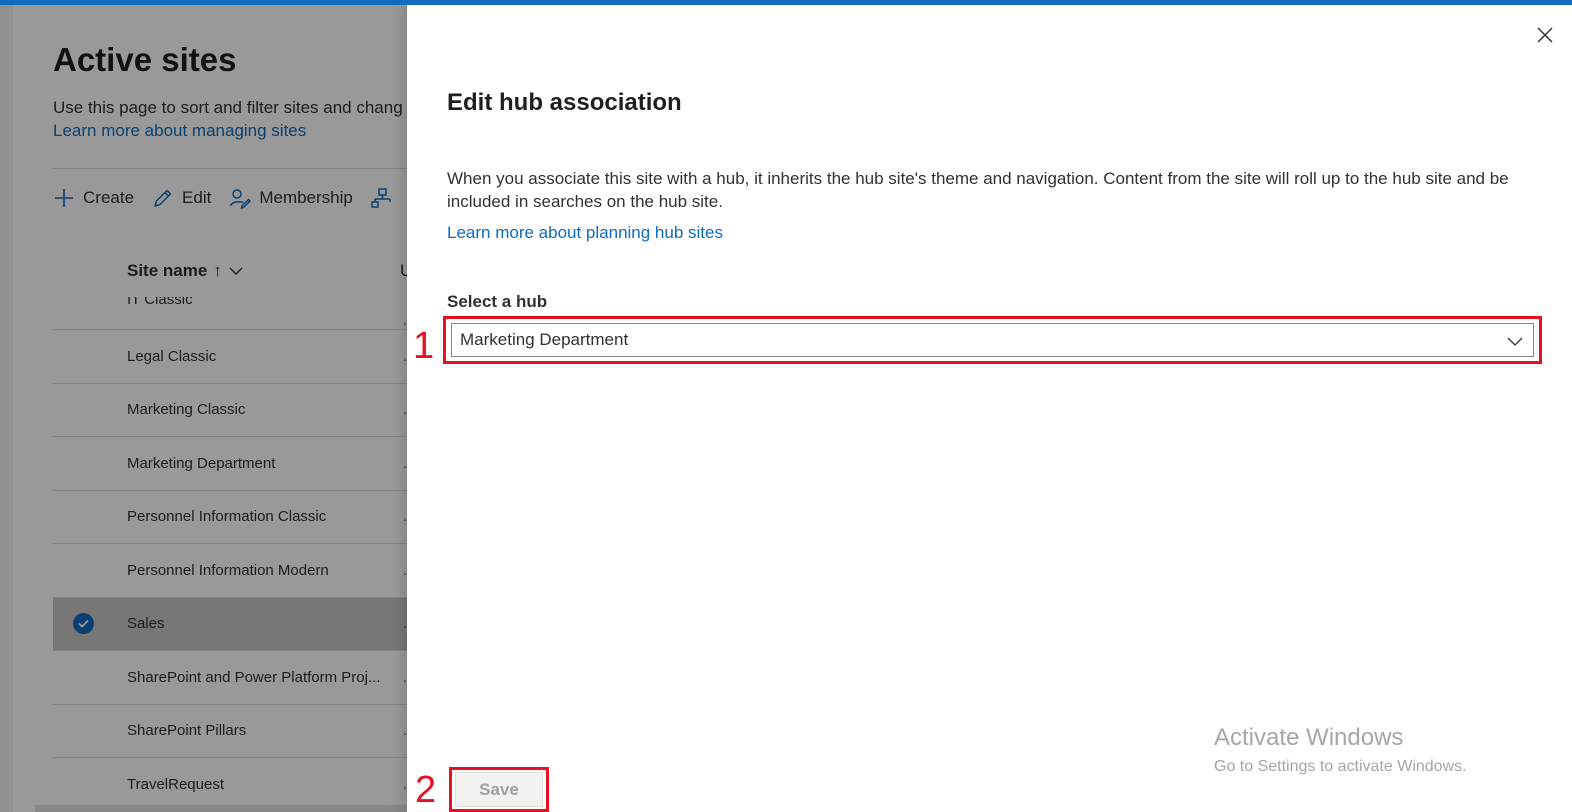  I want to click on select-hub-label: Select a hub, so click(497, 301).